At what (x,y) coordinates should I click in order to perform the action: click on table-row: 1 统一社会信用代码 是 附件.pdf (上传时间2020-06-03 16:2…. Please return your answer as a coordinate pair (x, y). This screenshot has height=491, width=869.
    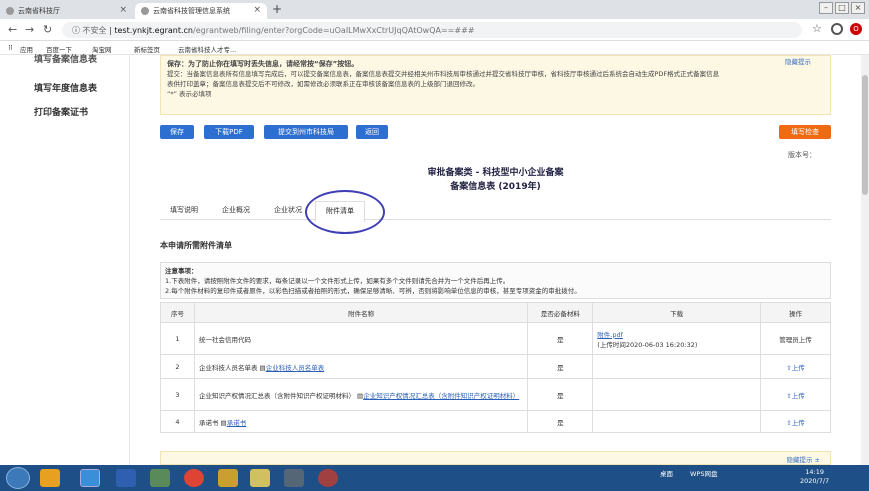
    Looking at the image, I should click on (495, 338).